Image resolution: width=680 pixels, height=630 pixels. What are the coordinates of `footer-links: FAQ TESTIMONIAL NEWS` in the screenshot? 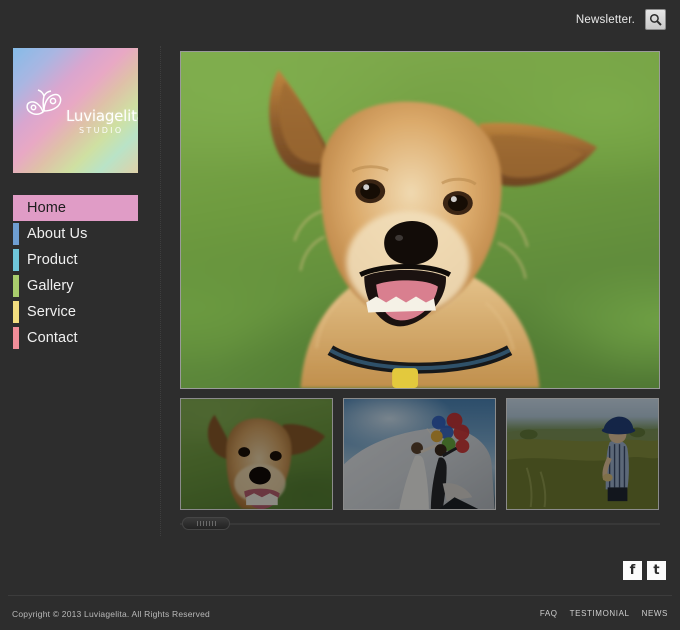 It's located at (604, 613).